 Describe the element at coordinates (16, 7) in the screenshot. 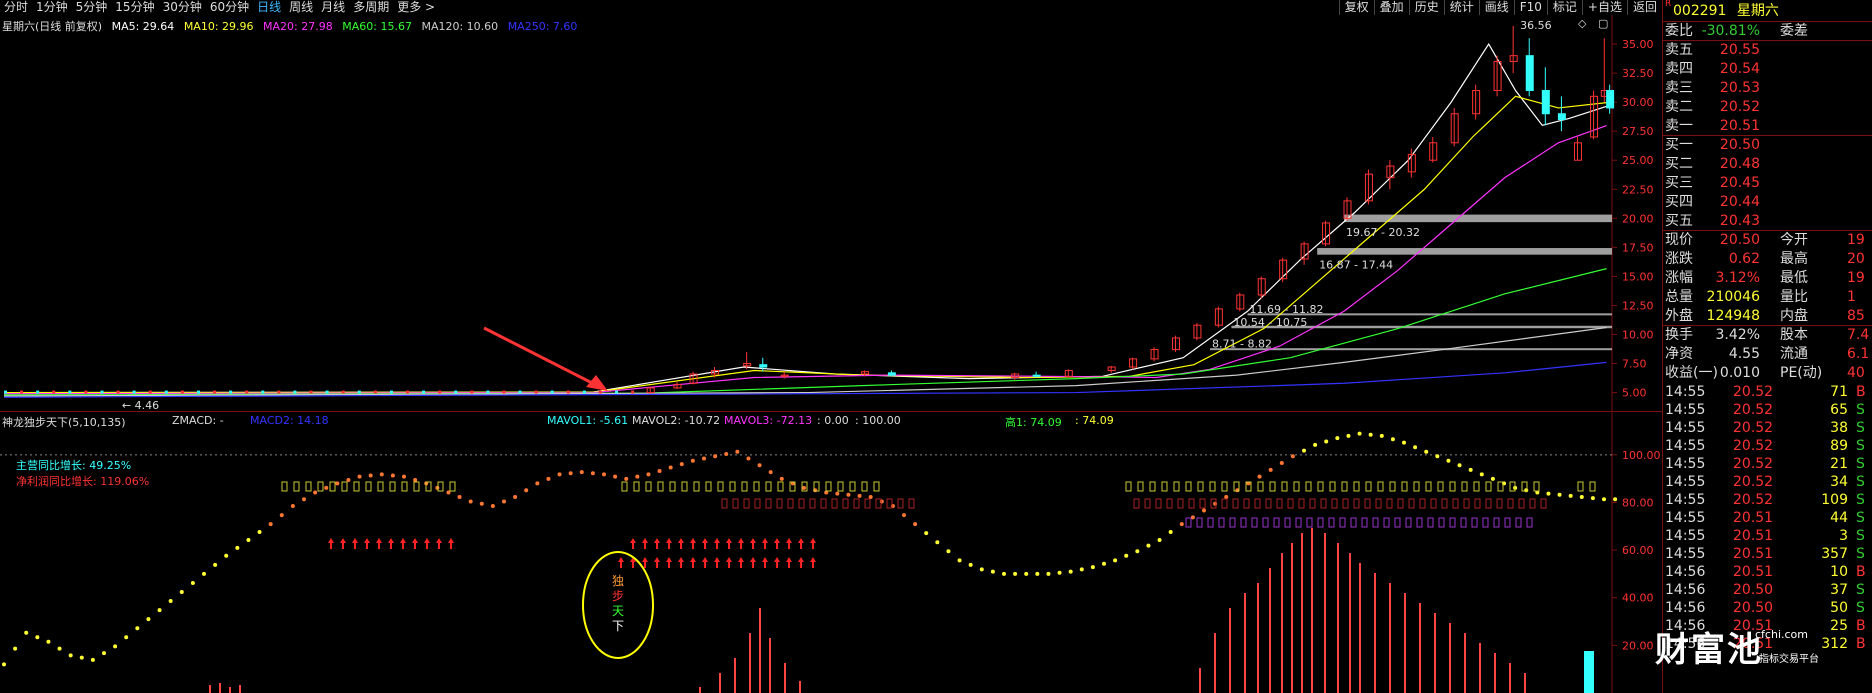

I see `tab-0: 分时` at that location.